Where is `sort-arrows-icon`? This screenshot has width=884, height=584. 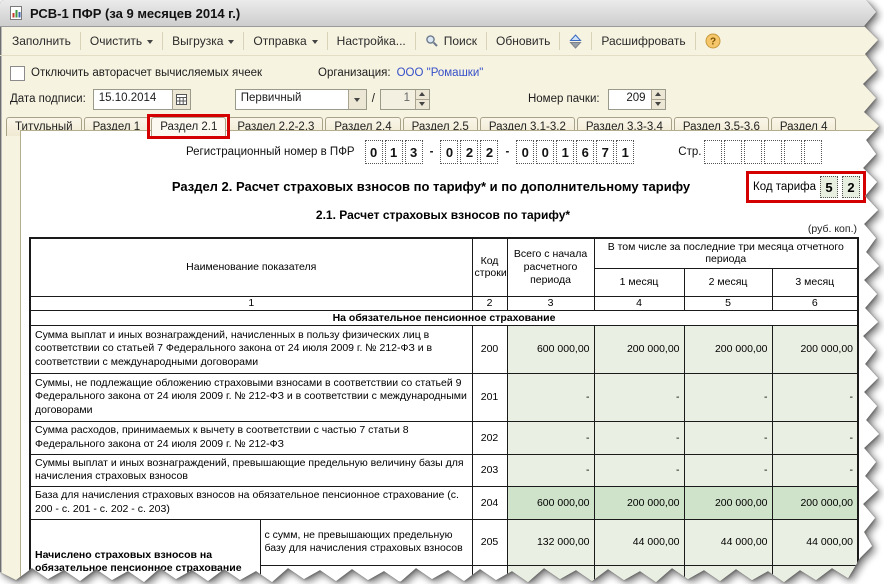
sort-arrows-icon is located at coordinates (575, 41).